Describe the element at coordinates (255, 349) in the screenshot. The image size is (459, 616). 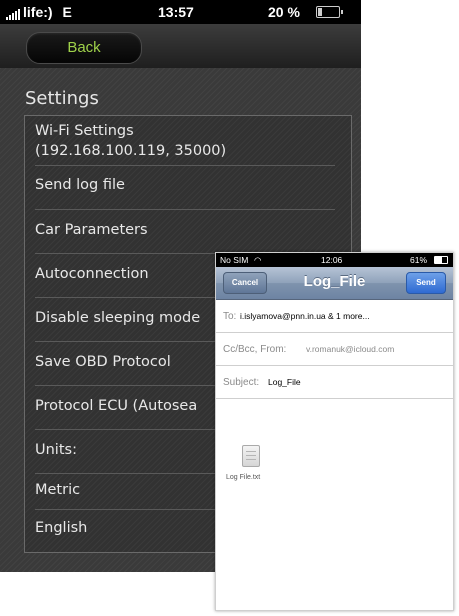
I see `cc-from-label: Cc/Bcc, From:` at that location.